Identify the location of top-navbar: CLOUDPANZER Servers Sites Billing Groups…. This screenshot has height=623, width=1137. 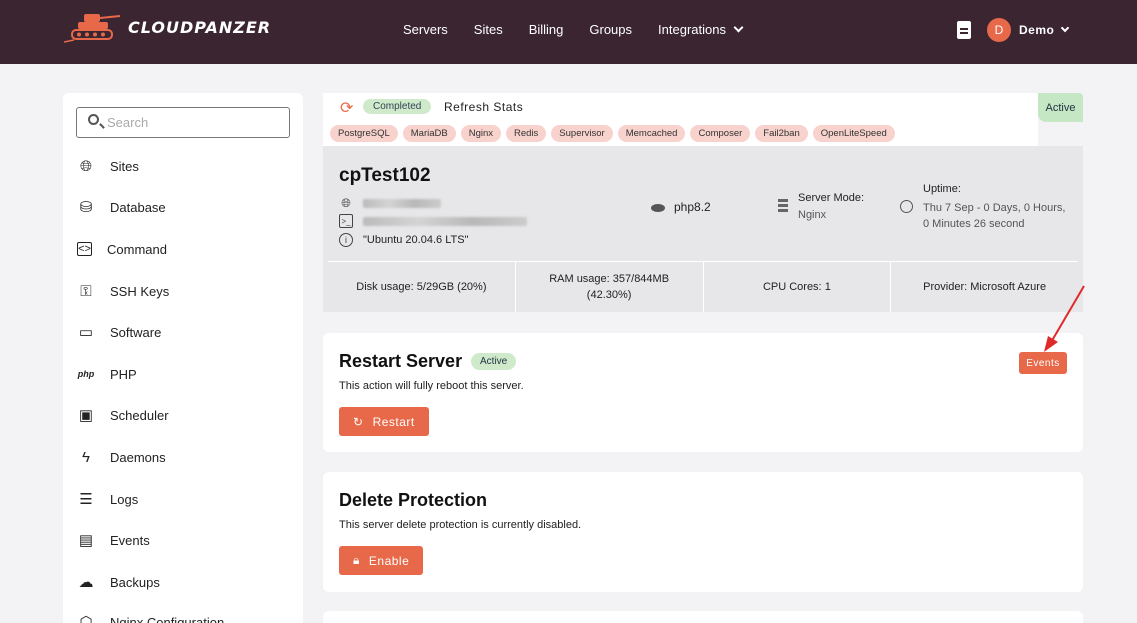
(568, 32).